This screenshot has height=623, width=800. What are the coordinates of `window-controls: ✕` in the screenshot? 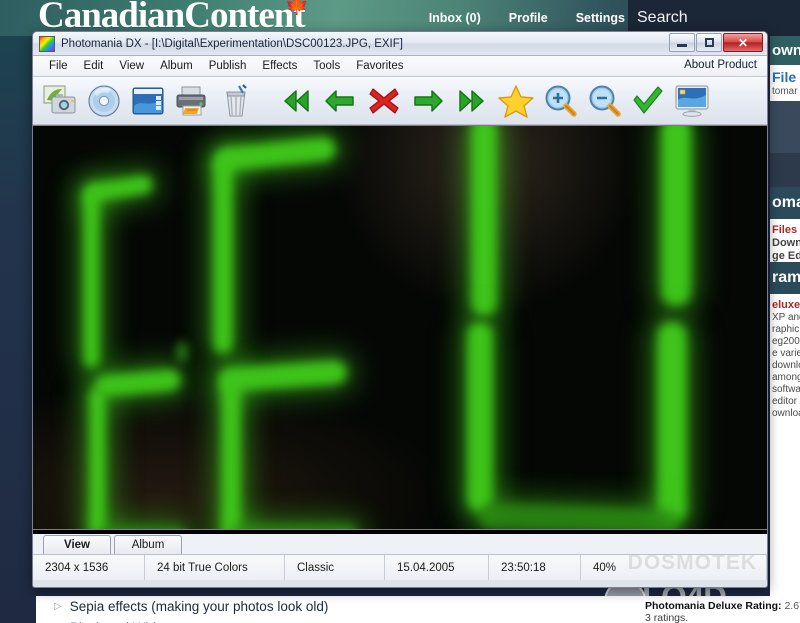 It's located at (716, 42).